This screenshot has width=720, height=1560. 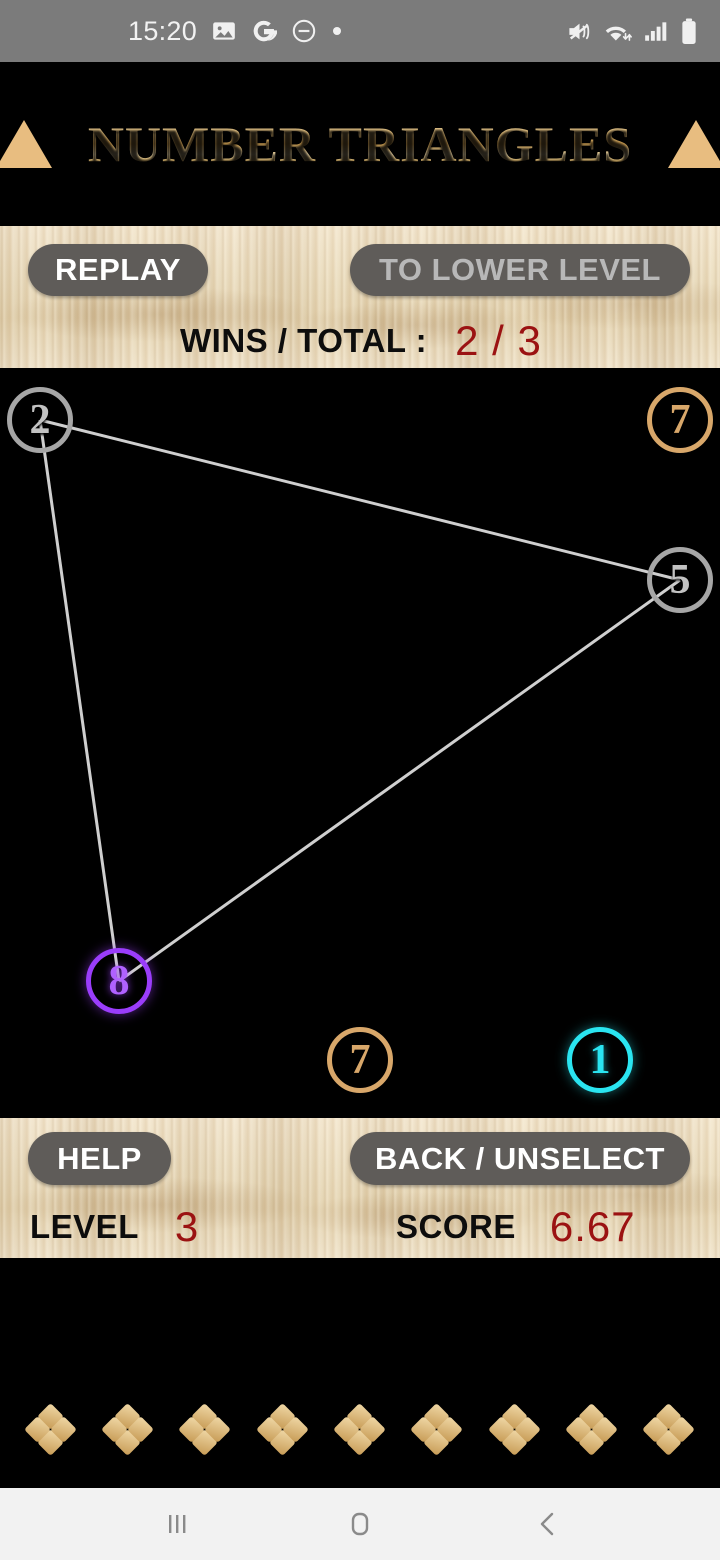 What do you see at coordinates (520, 1158) in the screenshot?
I see `back-unselect-button: BACK / UNSELECT` at bounding box center [520, 1158].